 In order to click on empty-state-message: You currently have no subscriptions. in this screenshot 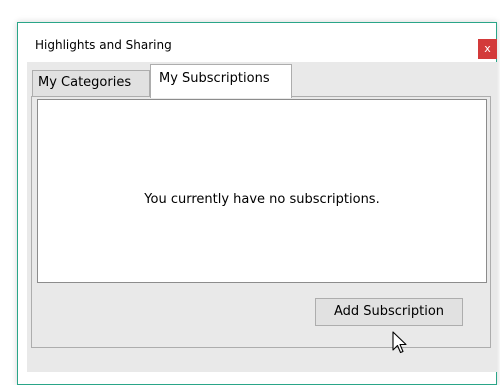, I will do `click(262, 199)`.